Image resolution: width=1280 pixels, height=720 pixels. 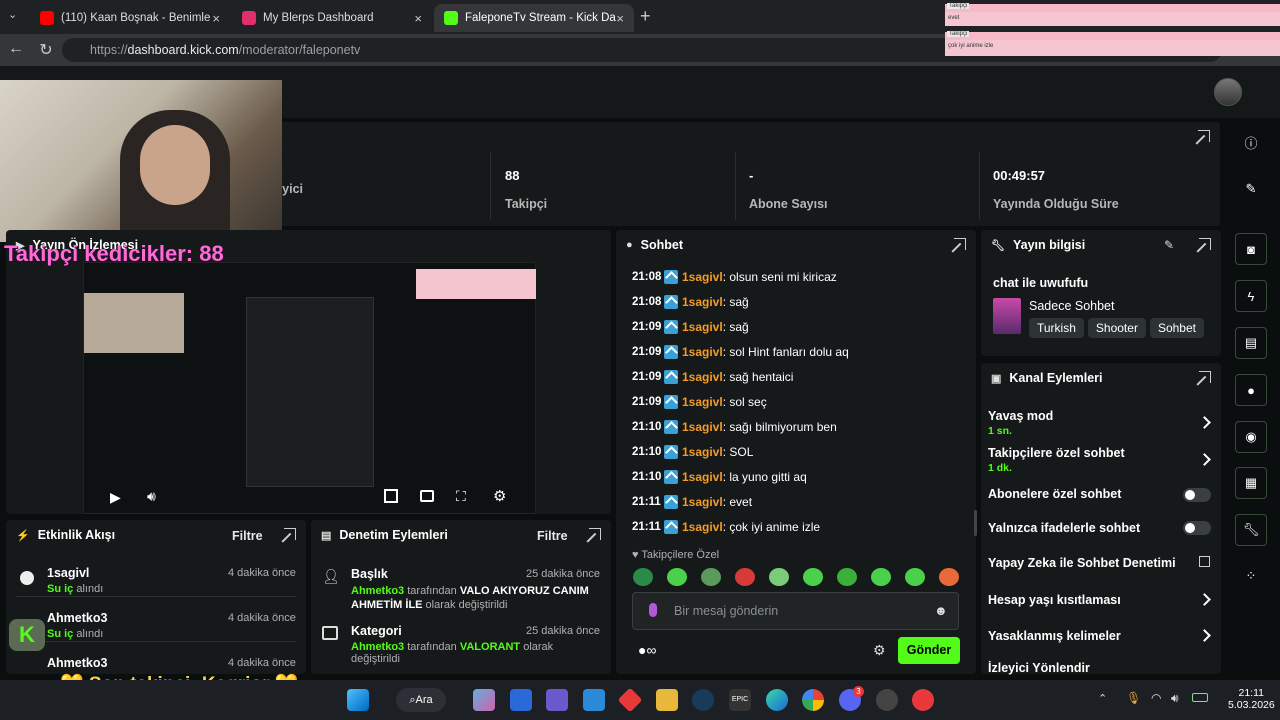 I want to click on chat-settings-icon: ⚙, so click(x=879, y=650).